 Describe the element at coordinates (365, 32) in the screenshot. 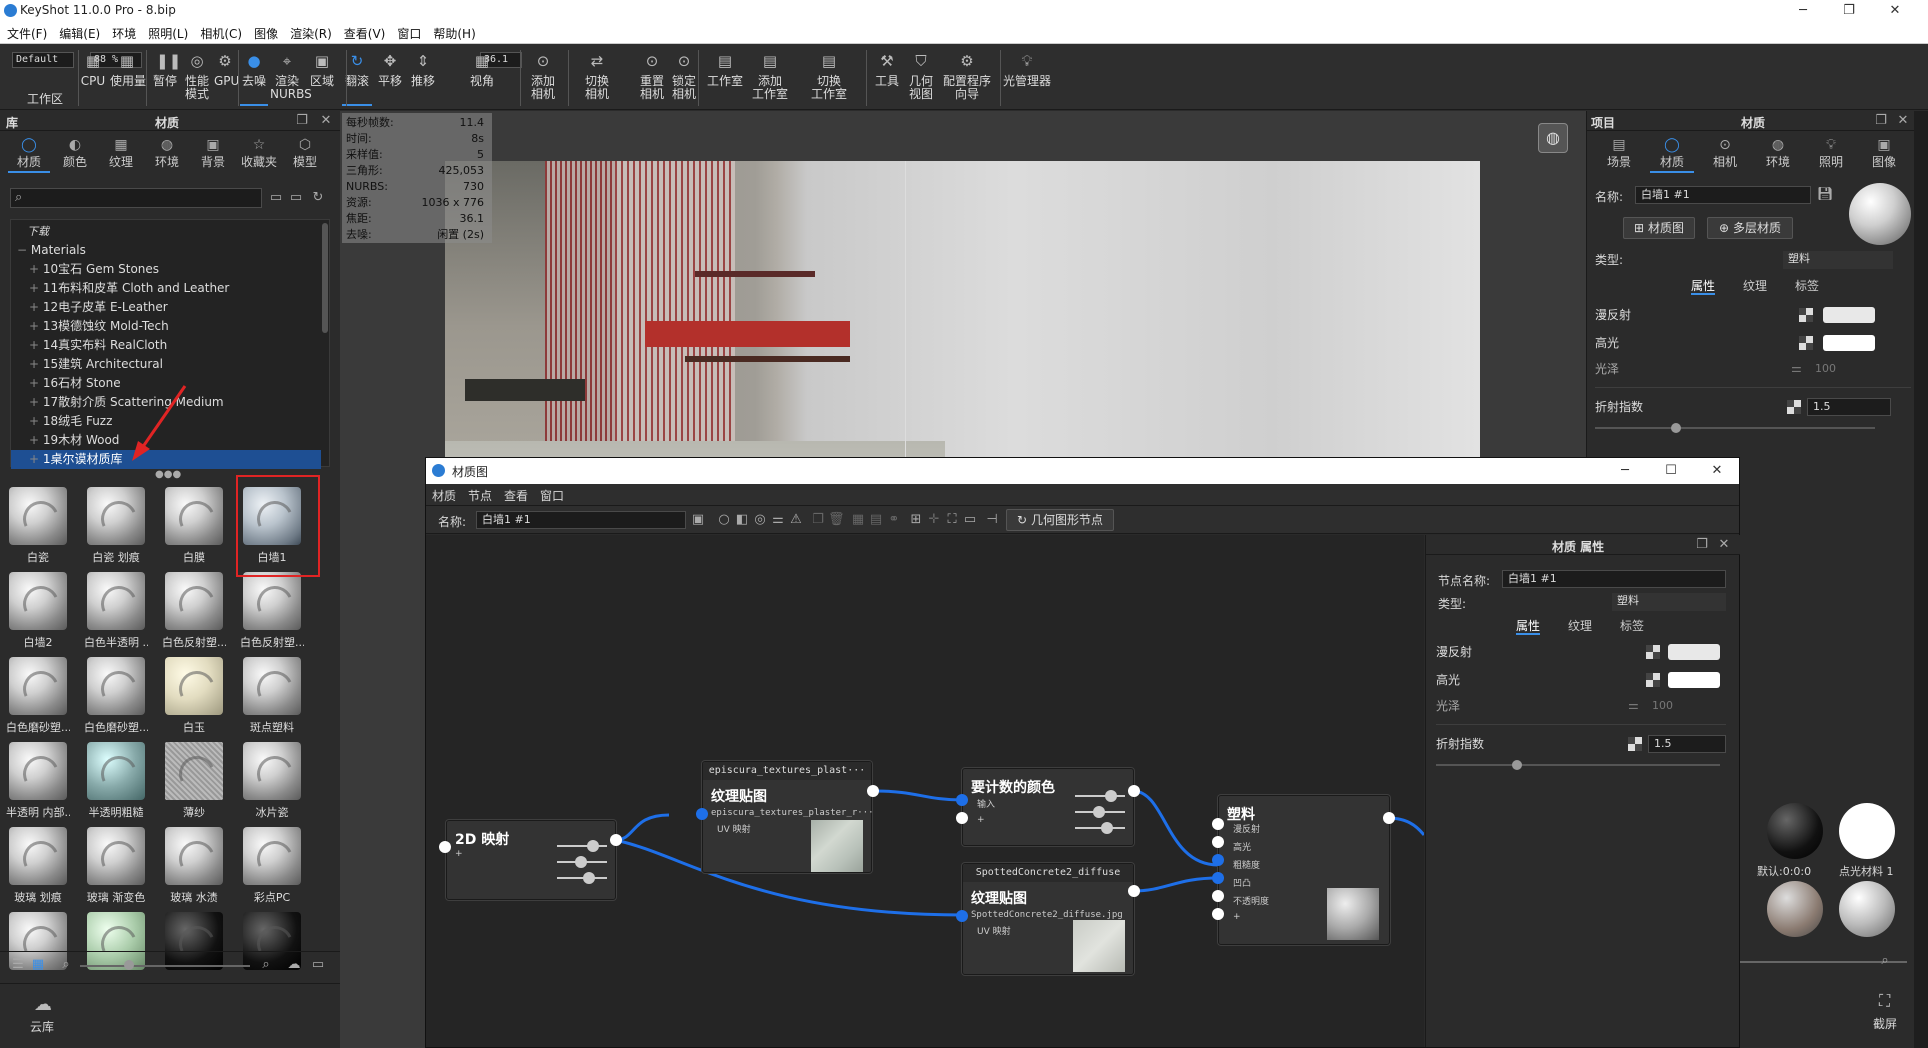

I see `menu-item-7: 查看(V)` at that location.